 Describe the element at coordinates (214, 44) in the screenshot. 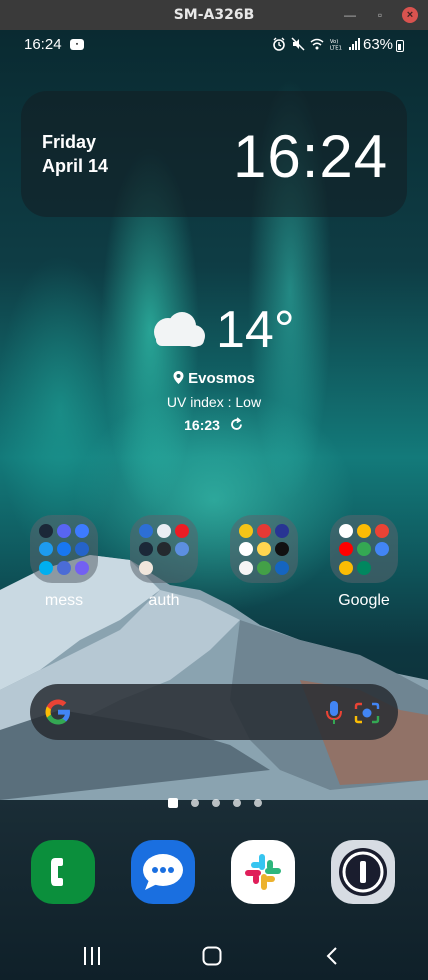

I see `status-bar: 16:24 ▪ Vo) LTE1 63%` at that location.